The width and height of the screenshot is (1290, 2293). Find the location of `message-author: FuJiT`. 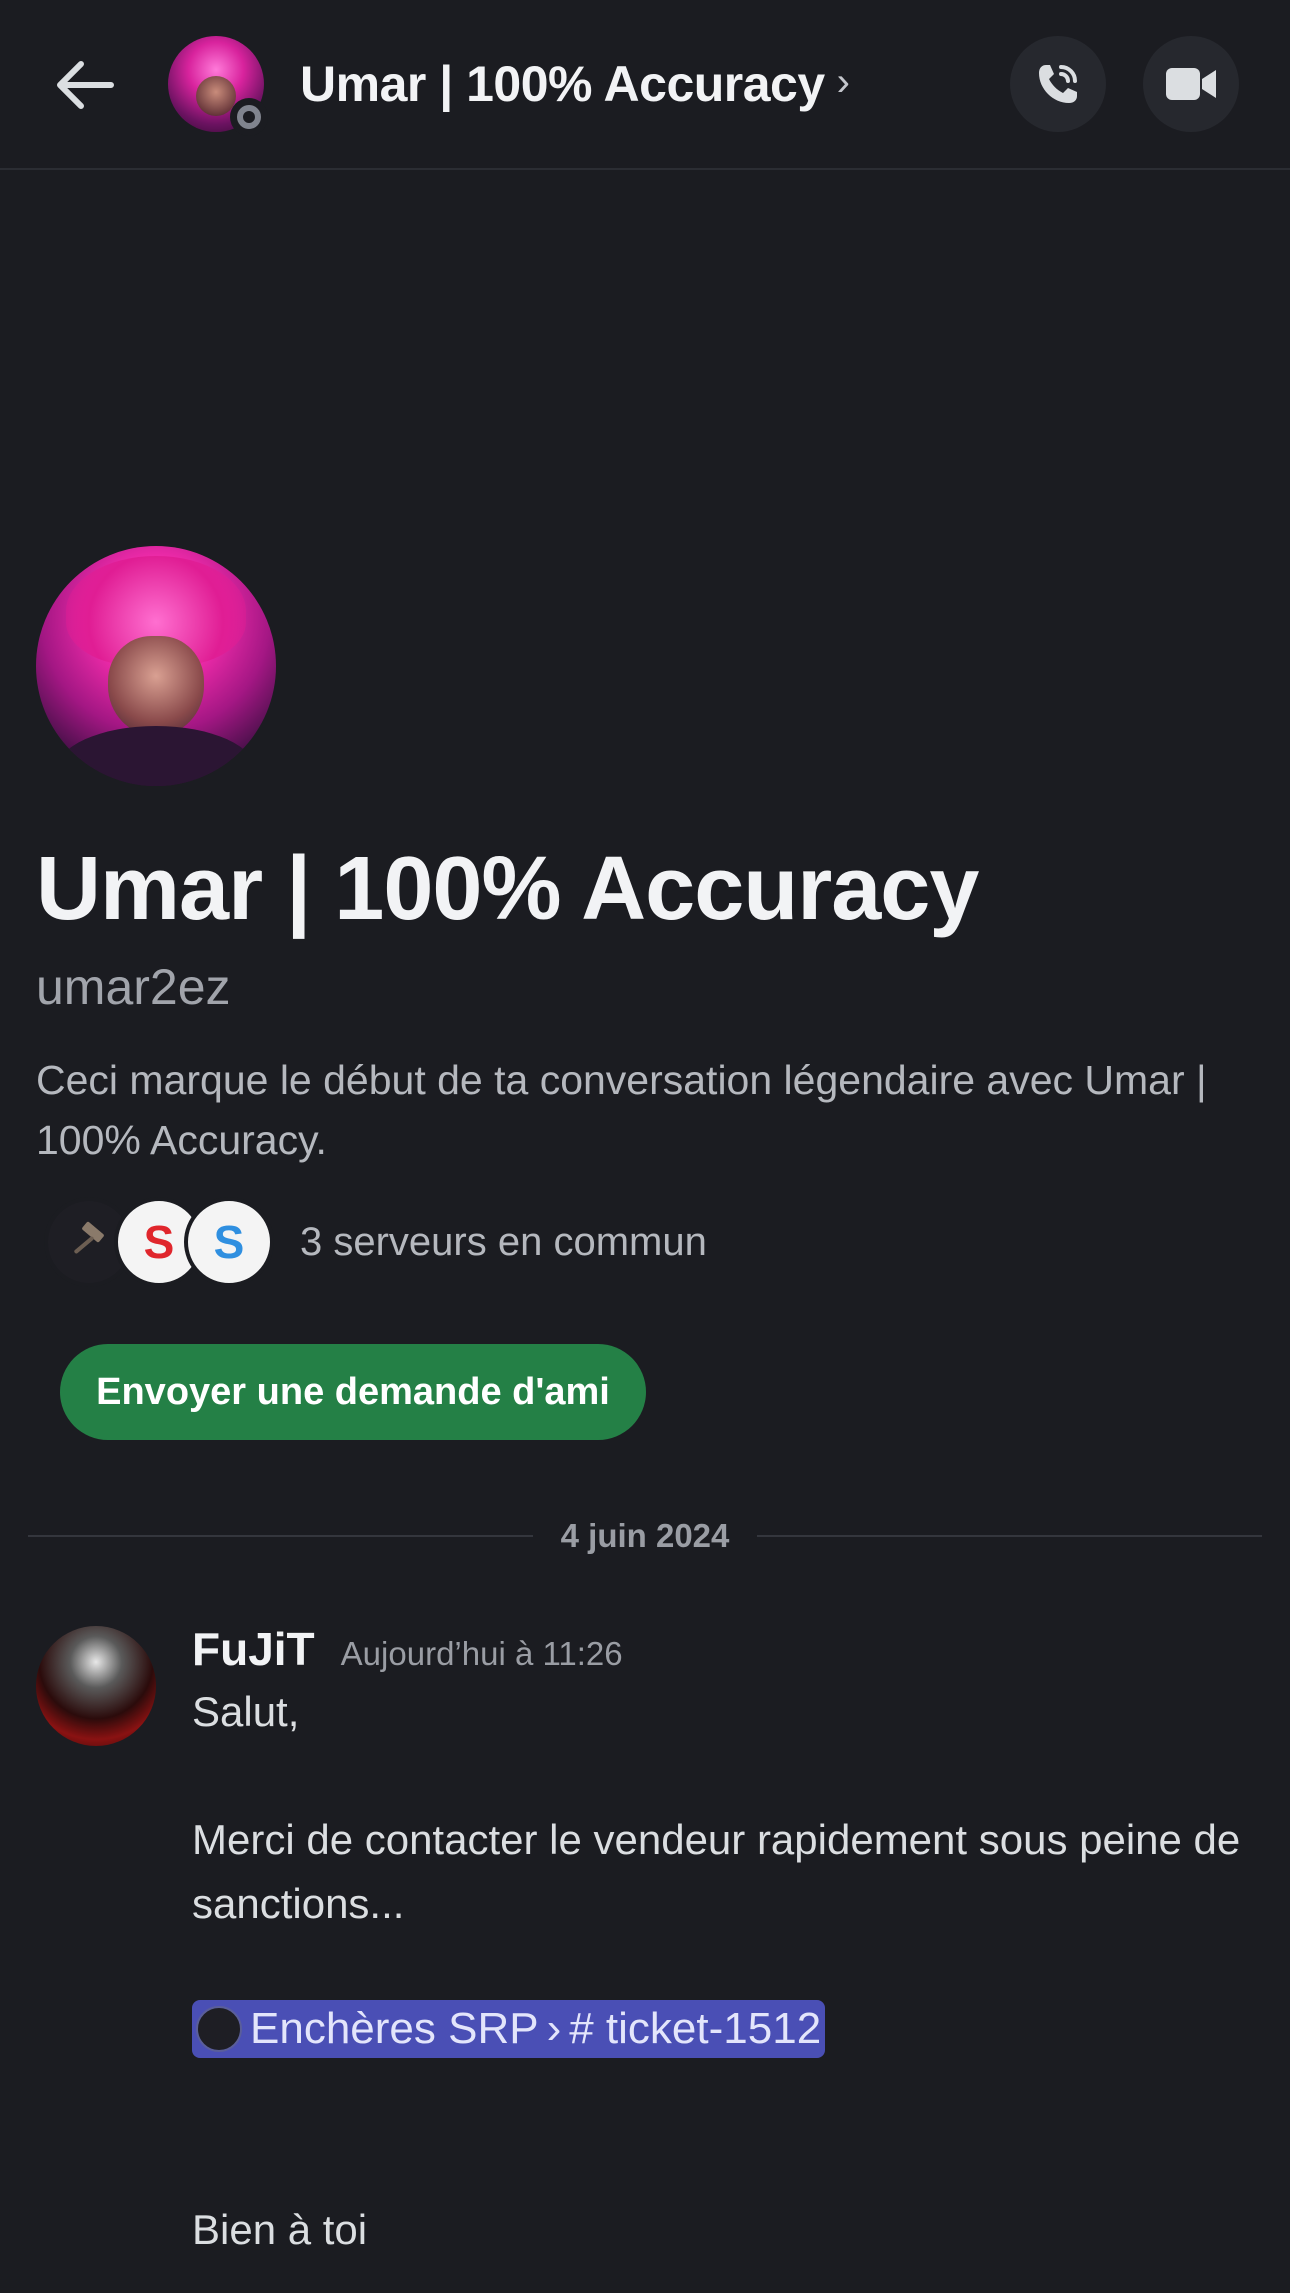

message-author: FuJiT is located at coordinates (253, 1649).